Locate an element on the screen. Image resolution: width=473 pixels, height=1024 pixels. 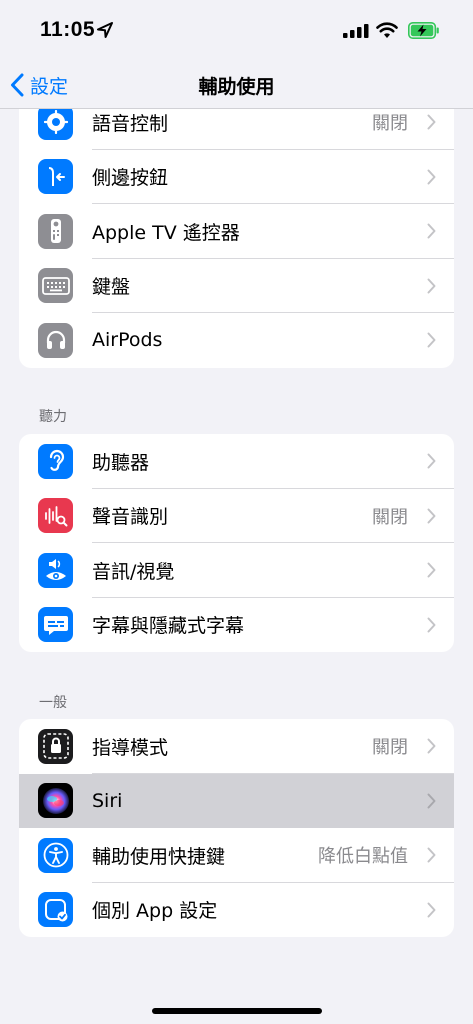
row-label: 指導模式 is located at coordinates (130, 747).